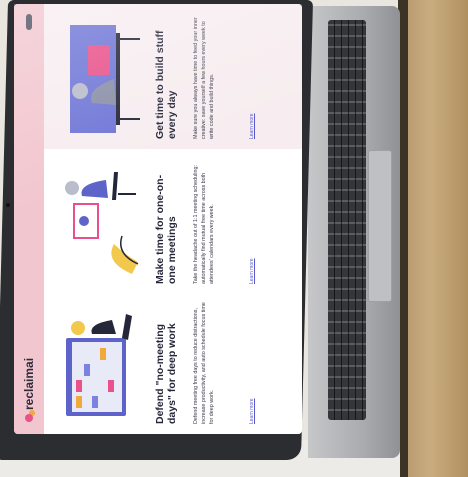 The image size is (468, 477). What do you see at coordinates (29, 219) in the screenshot?
I see `site-header: reclaimai` at bounding box center [29, 219].